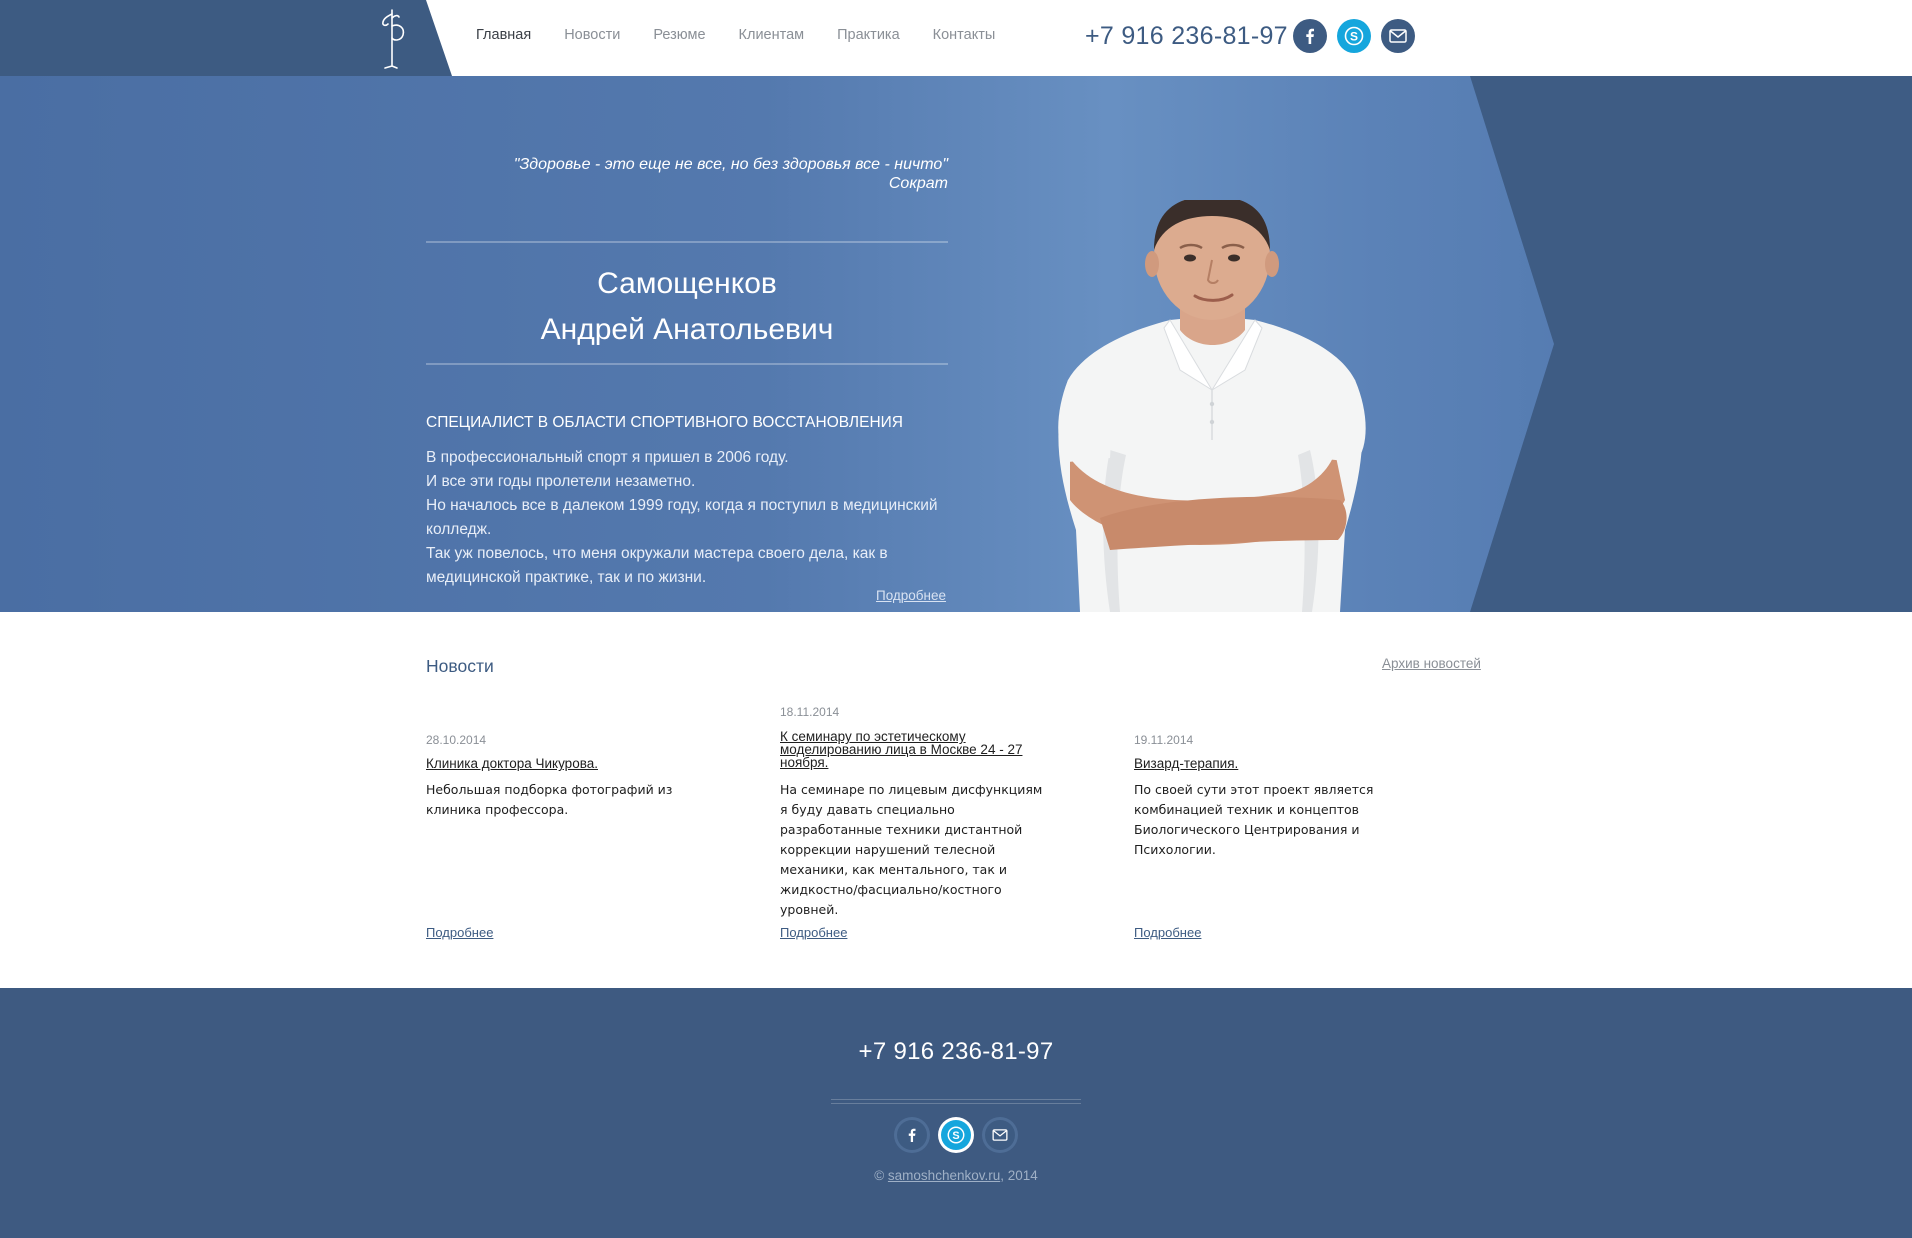  What do you see at coordinates (944, 1175) in the screenshot?
I see `site-link: samoshchenkov.ru` at bounding box center [944, 1175].